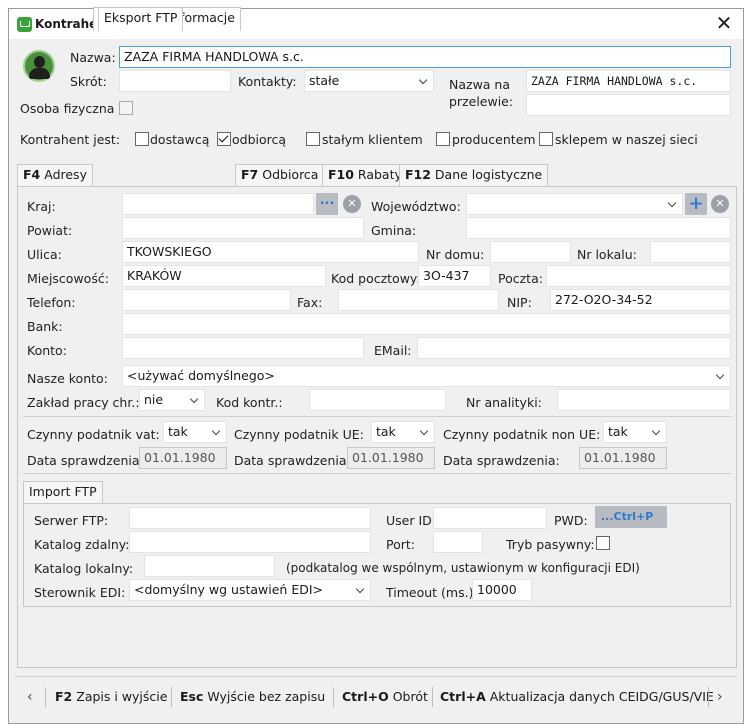 The height and width of the screenshot is (728, 752). What do you see at coordinates (490, 518) in the screenshot?
I see `user-id-input` at bounding box center [490, 518].